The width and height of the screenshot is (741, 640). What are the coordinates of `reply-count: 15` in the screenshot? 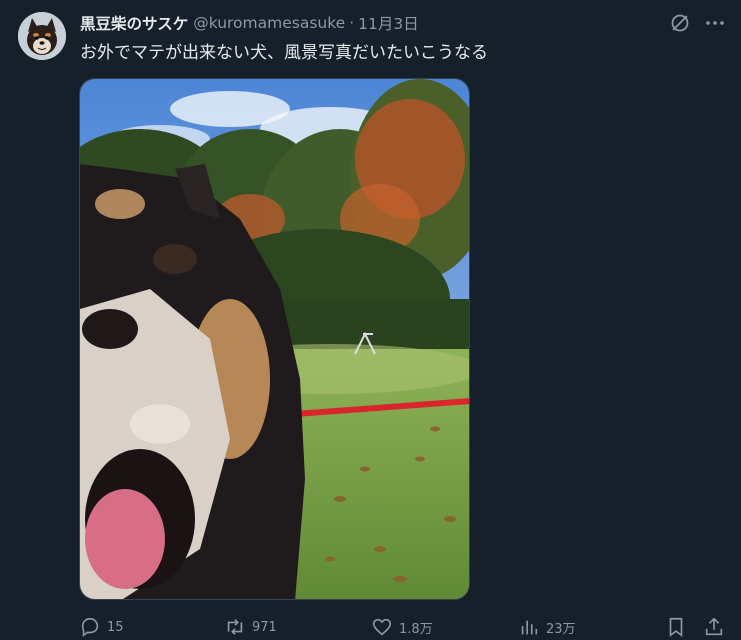 It's located at (115, 627).